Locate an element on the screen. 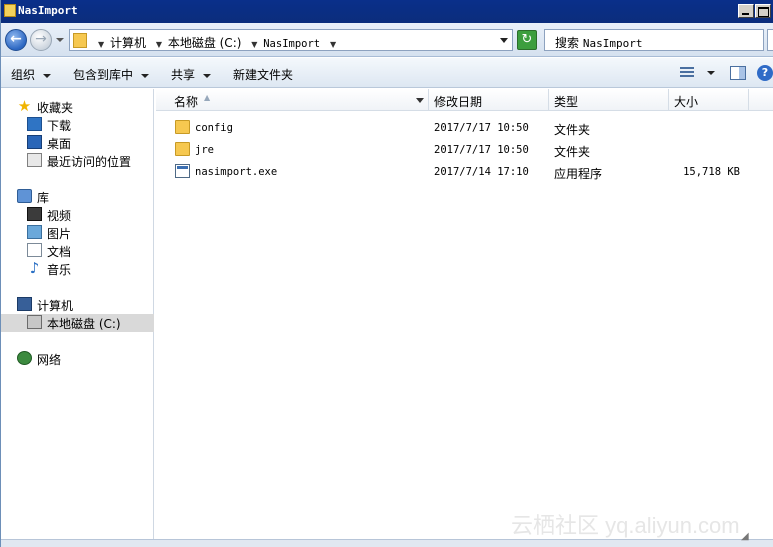 This screenshot has width=773, height=547. computer-icon is located at coordinates (24, 304).